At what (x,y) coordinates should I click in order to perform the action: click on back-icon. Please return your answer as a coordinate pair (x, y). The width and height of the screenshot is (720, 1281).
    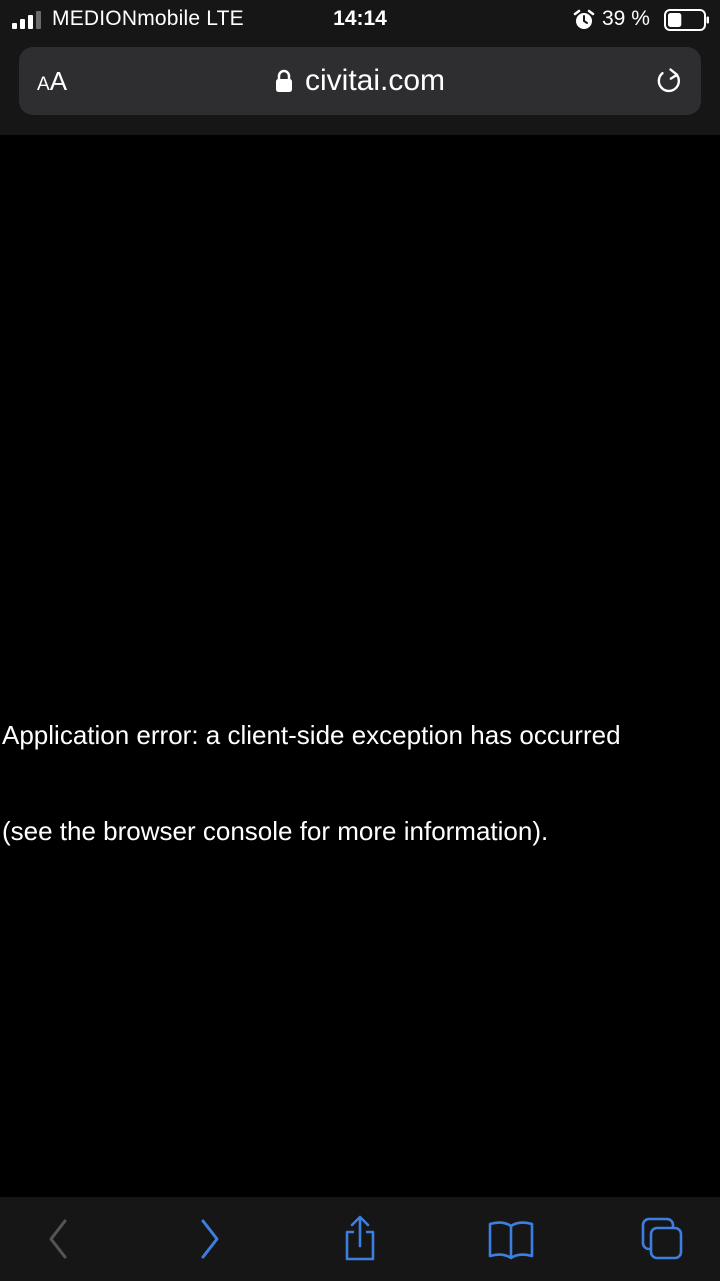
    Looking at the image, I should click on (58, 1239).